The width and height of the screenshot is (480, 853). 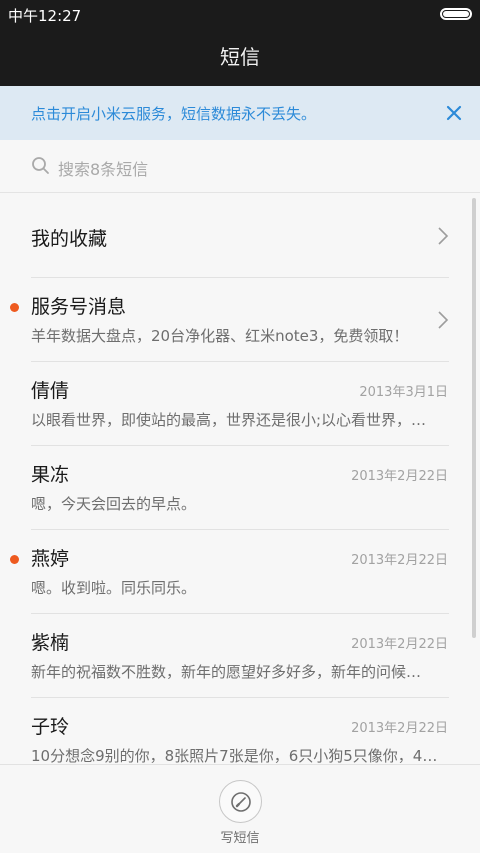 What do you see at coordinates (240, 320) in the screenshot?
I see `conversation-row: 服务号消息 羊年数据大盘点，20台净化器、红米note3，免费领取！` at bounding box center [240, 320].